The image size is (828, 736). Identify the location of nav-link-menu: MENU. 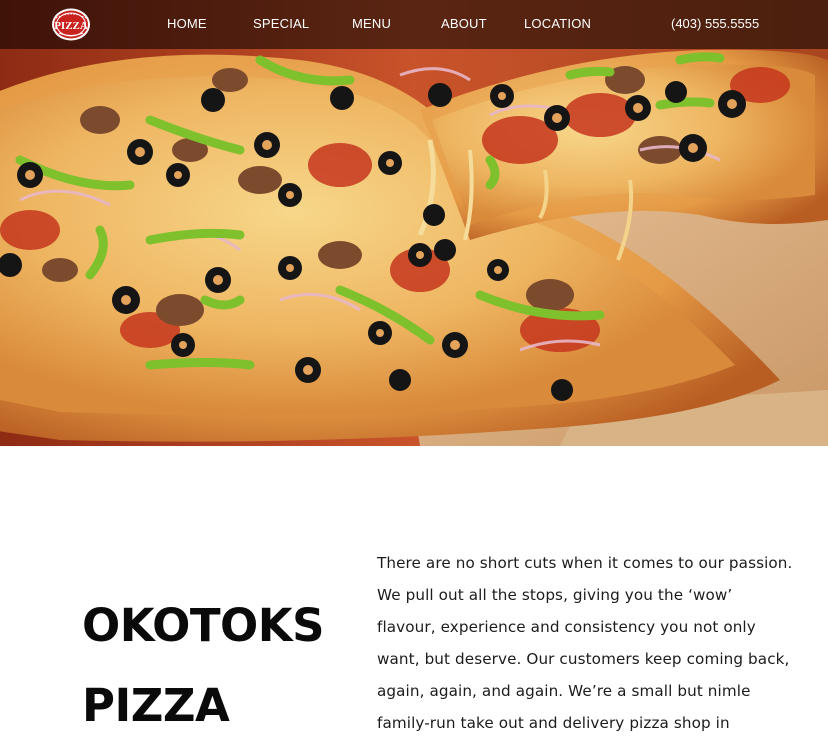
(371, 23).